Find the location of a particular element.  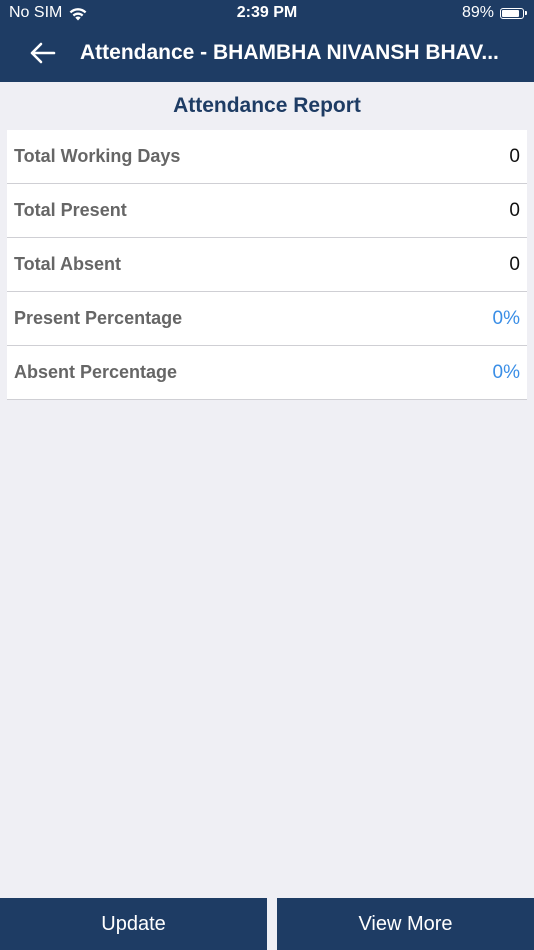

report-title: Attendance Report is located at coordinates (267, 105).